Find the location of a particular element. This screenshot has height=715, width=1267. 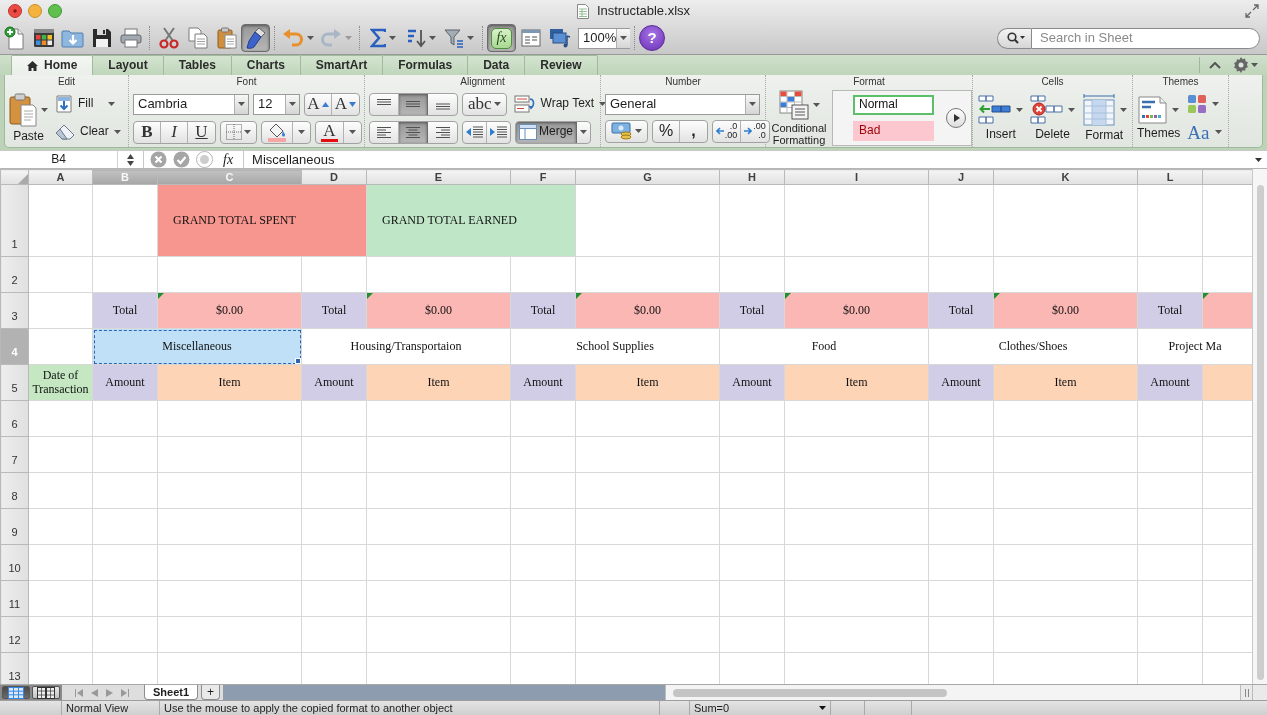

grow-font-button: A is located at coordinates (318, 104).